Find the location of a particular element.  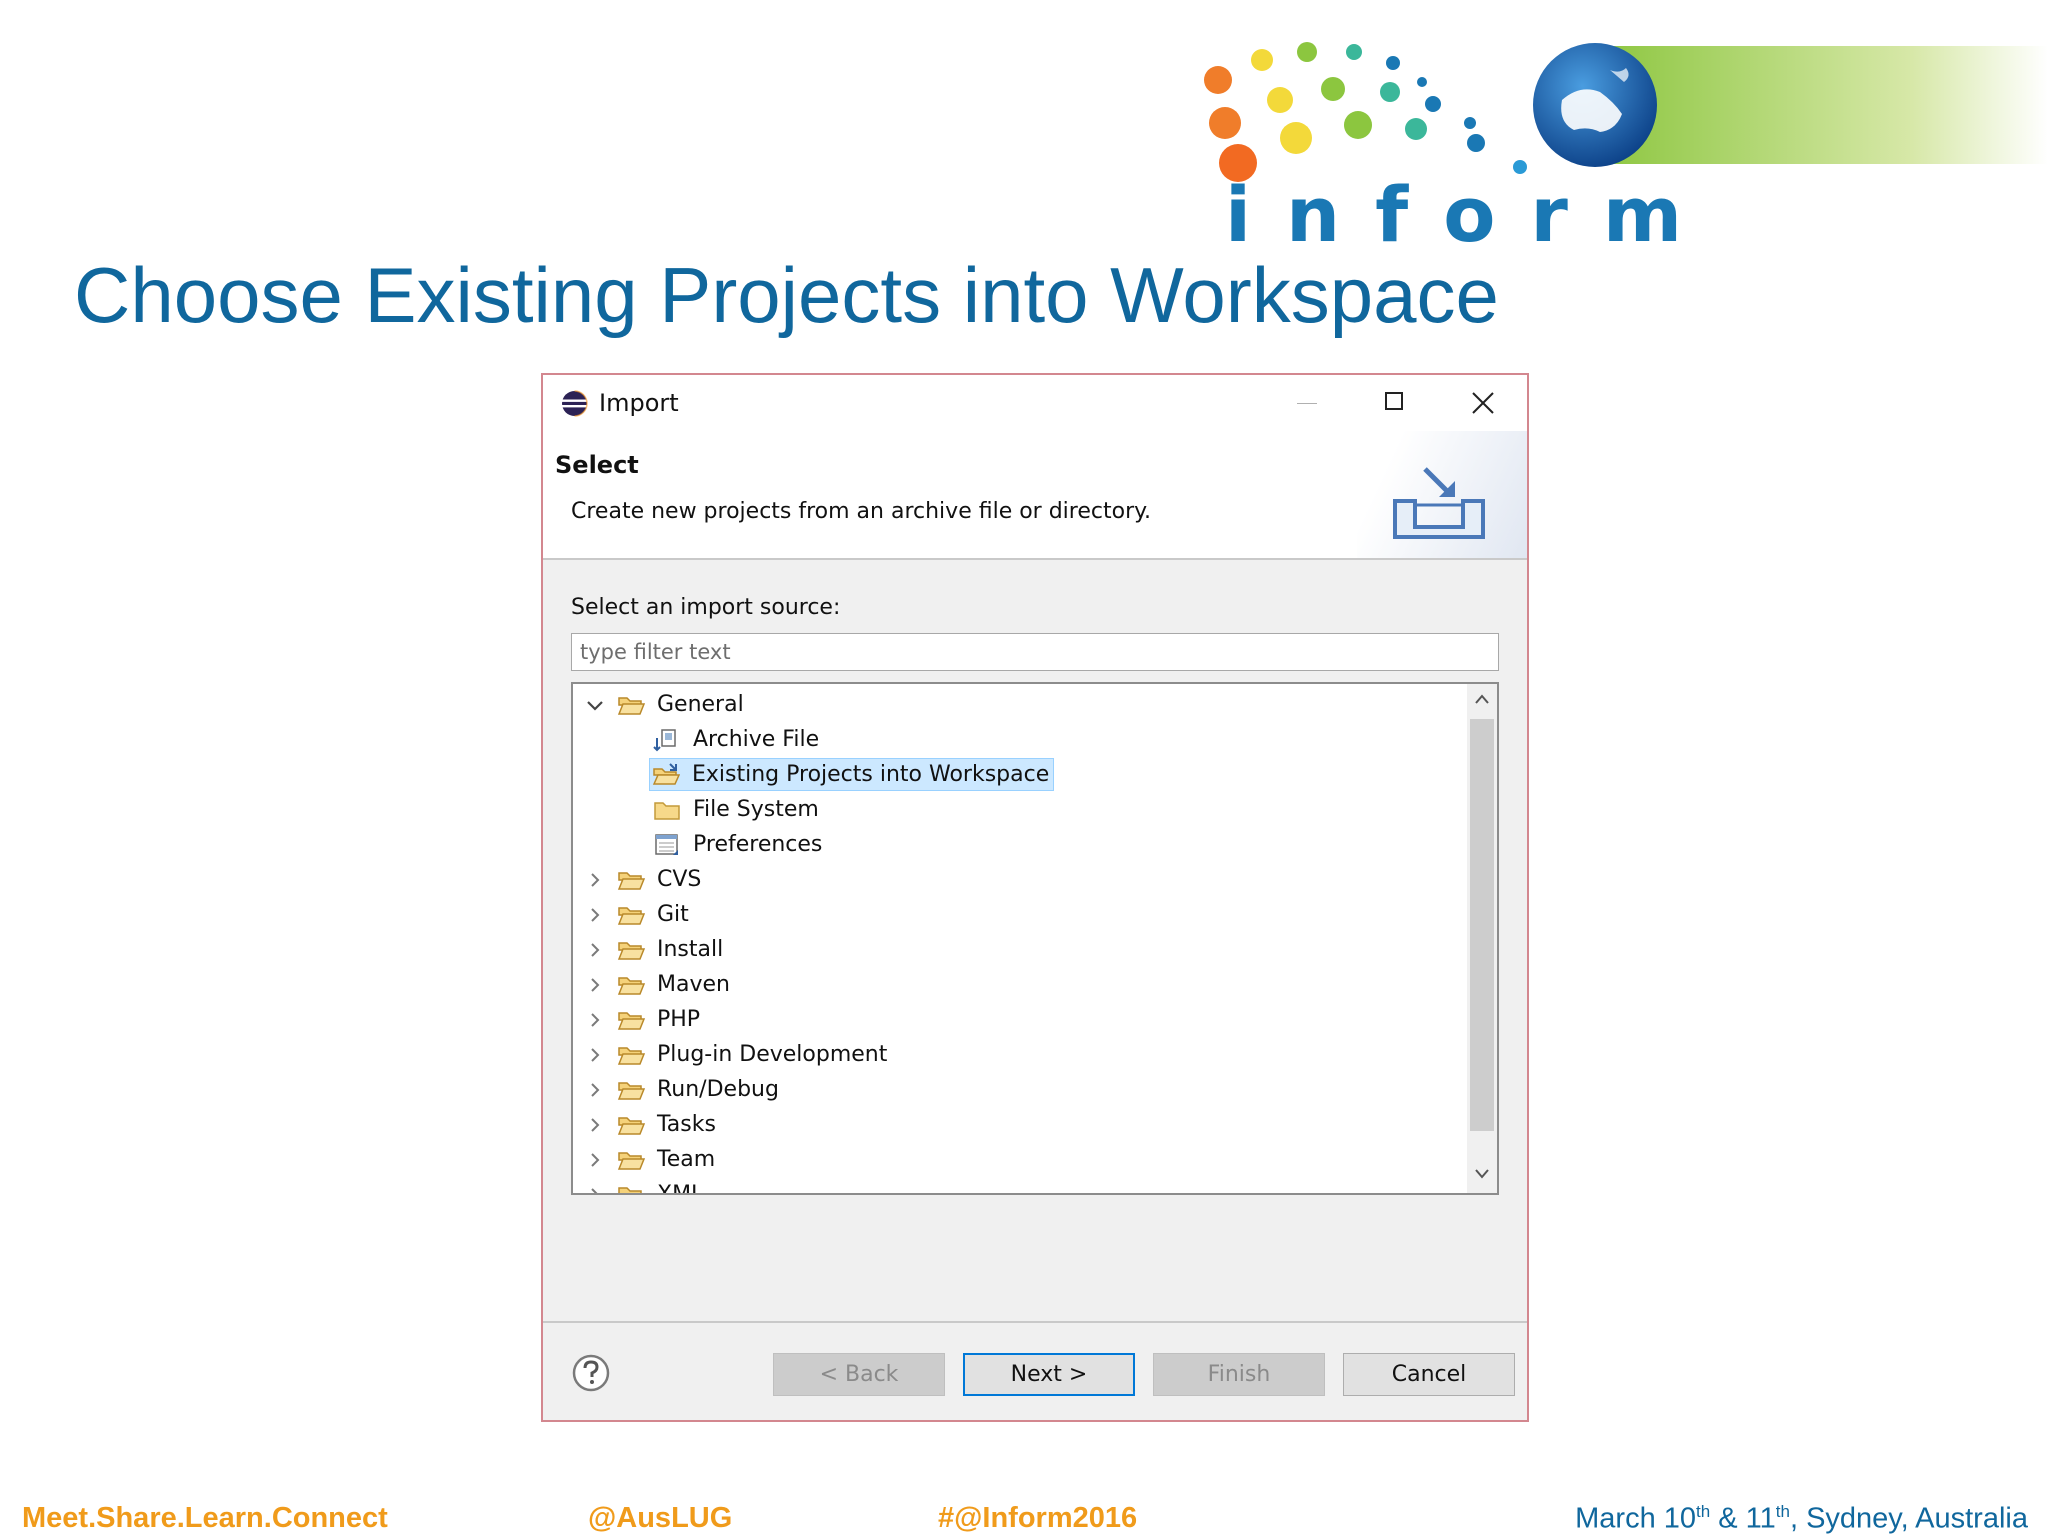

scroll-up-button is located at coordinates (1482, 701).